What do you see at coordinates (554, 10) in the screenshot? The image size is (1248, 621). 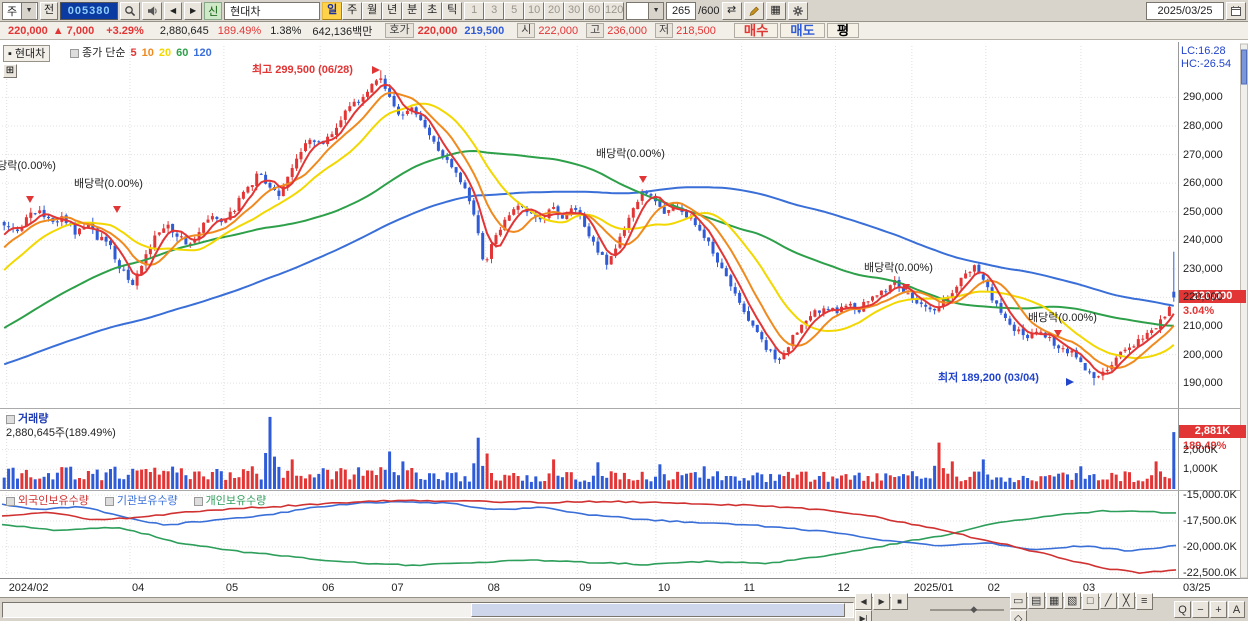 I see `interval-button-20: 20` at bounding box center [554, 10].